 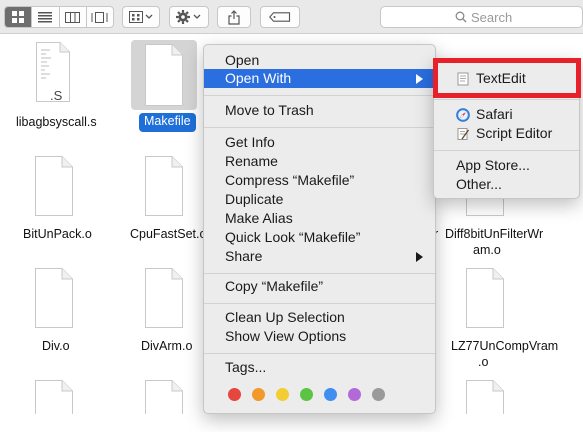 What do you see at coordinates (319, 218) in the screenshot?
I see `menu-item-make-alias: Make Alias` at bounding box center [319, 218].